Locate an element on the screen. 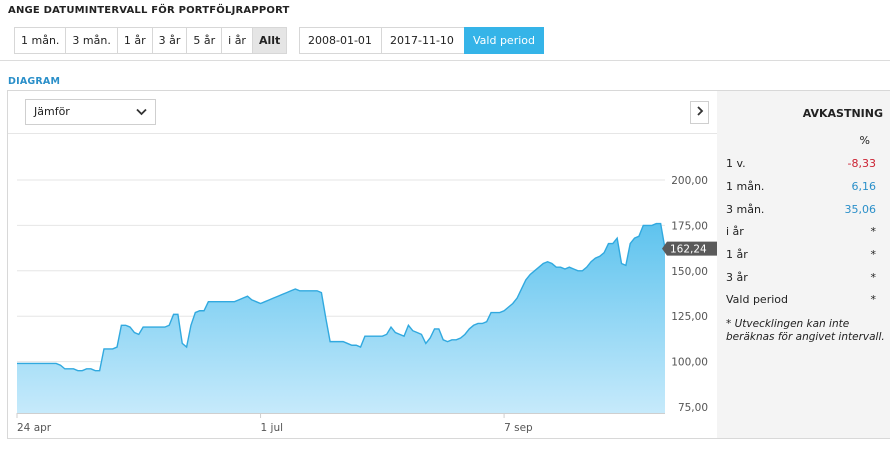 The height and width of the screenshot is (470, 890). range-button-group: 1 mån. 3 mån. 1 år 3 år 5 år i år Allt is located at coordinates (151, 40).